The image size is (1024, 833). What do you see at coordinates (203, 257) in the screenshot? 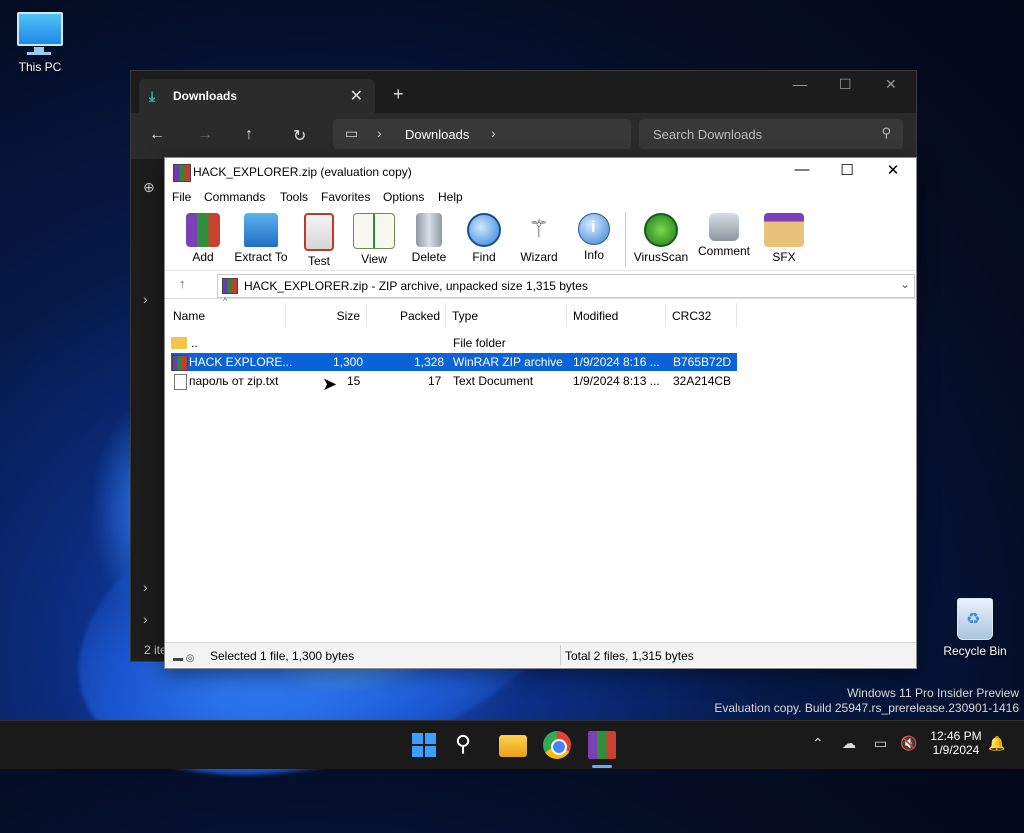
I see `toolbar-label: Add` at bounding box center [203, 257].